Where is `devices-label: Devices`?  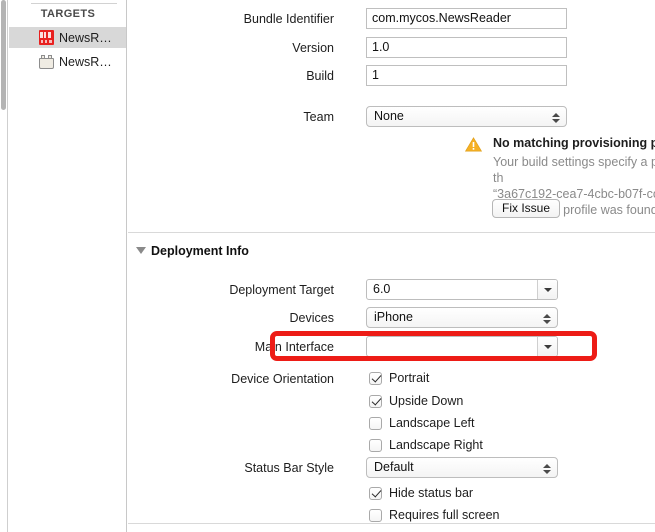
devices-label: Devices is located at coordinates (311, 318).